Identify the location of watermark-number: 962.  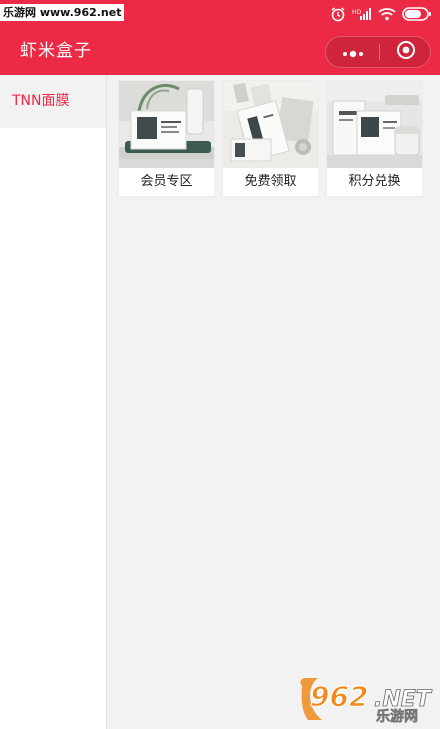
(339, 696).